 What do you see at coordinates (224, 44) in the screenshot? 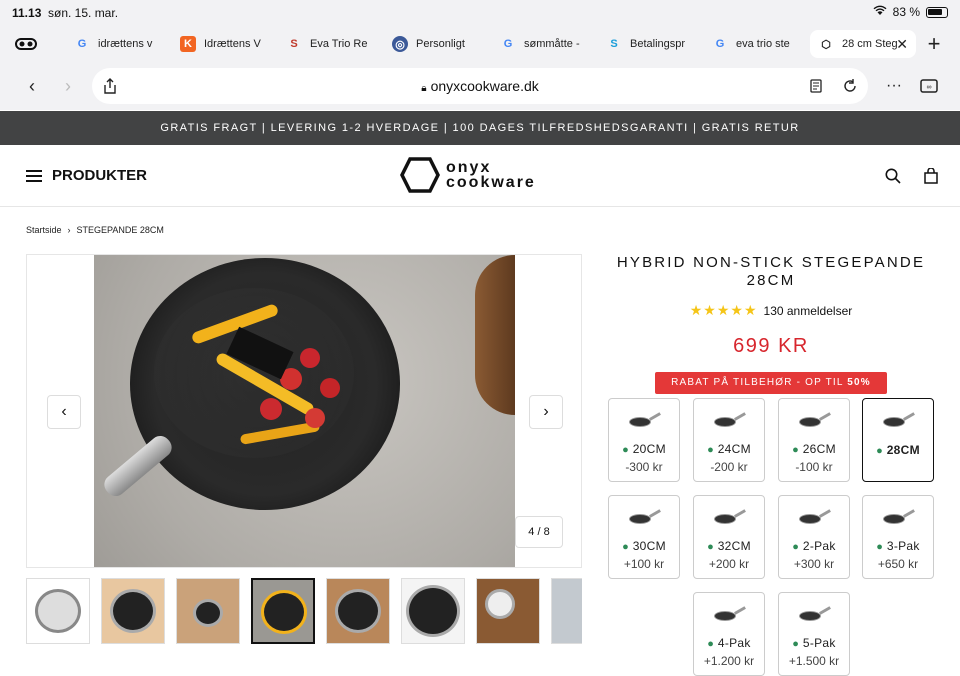
I see `tab-2: K Idrættens V` at bounding box center [224, 44].